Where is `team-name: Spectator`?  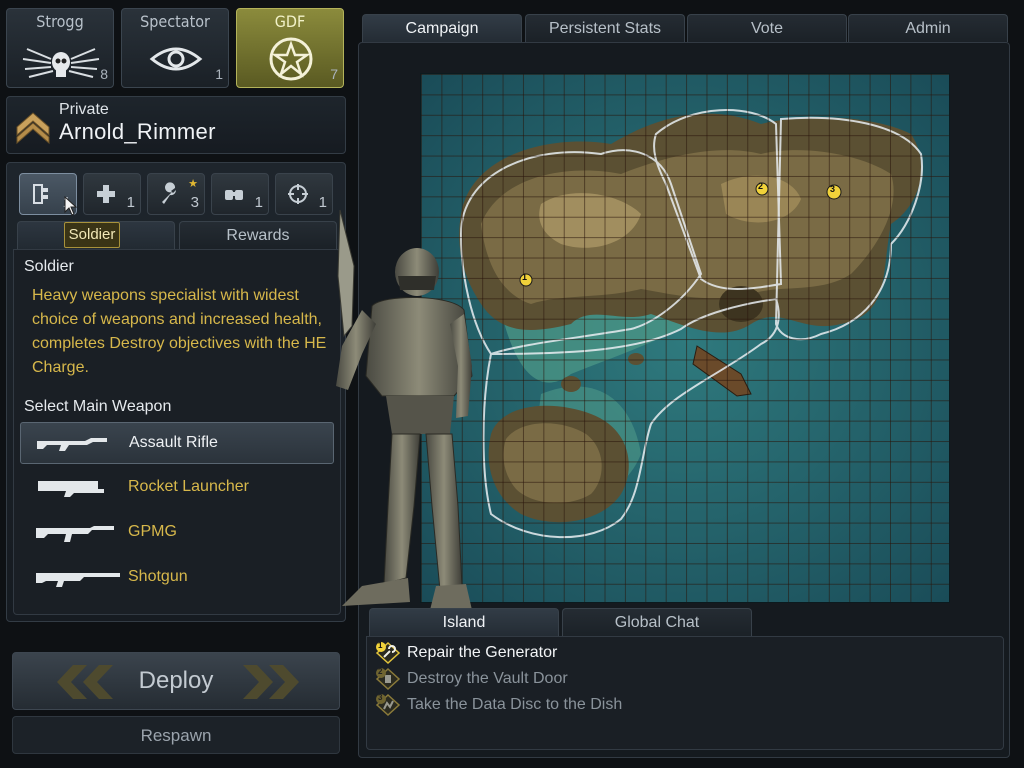
team-name: Spectator is located at coordinates (175, 21).